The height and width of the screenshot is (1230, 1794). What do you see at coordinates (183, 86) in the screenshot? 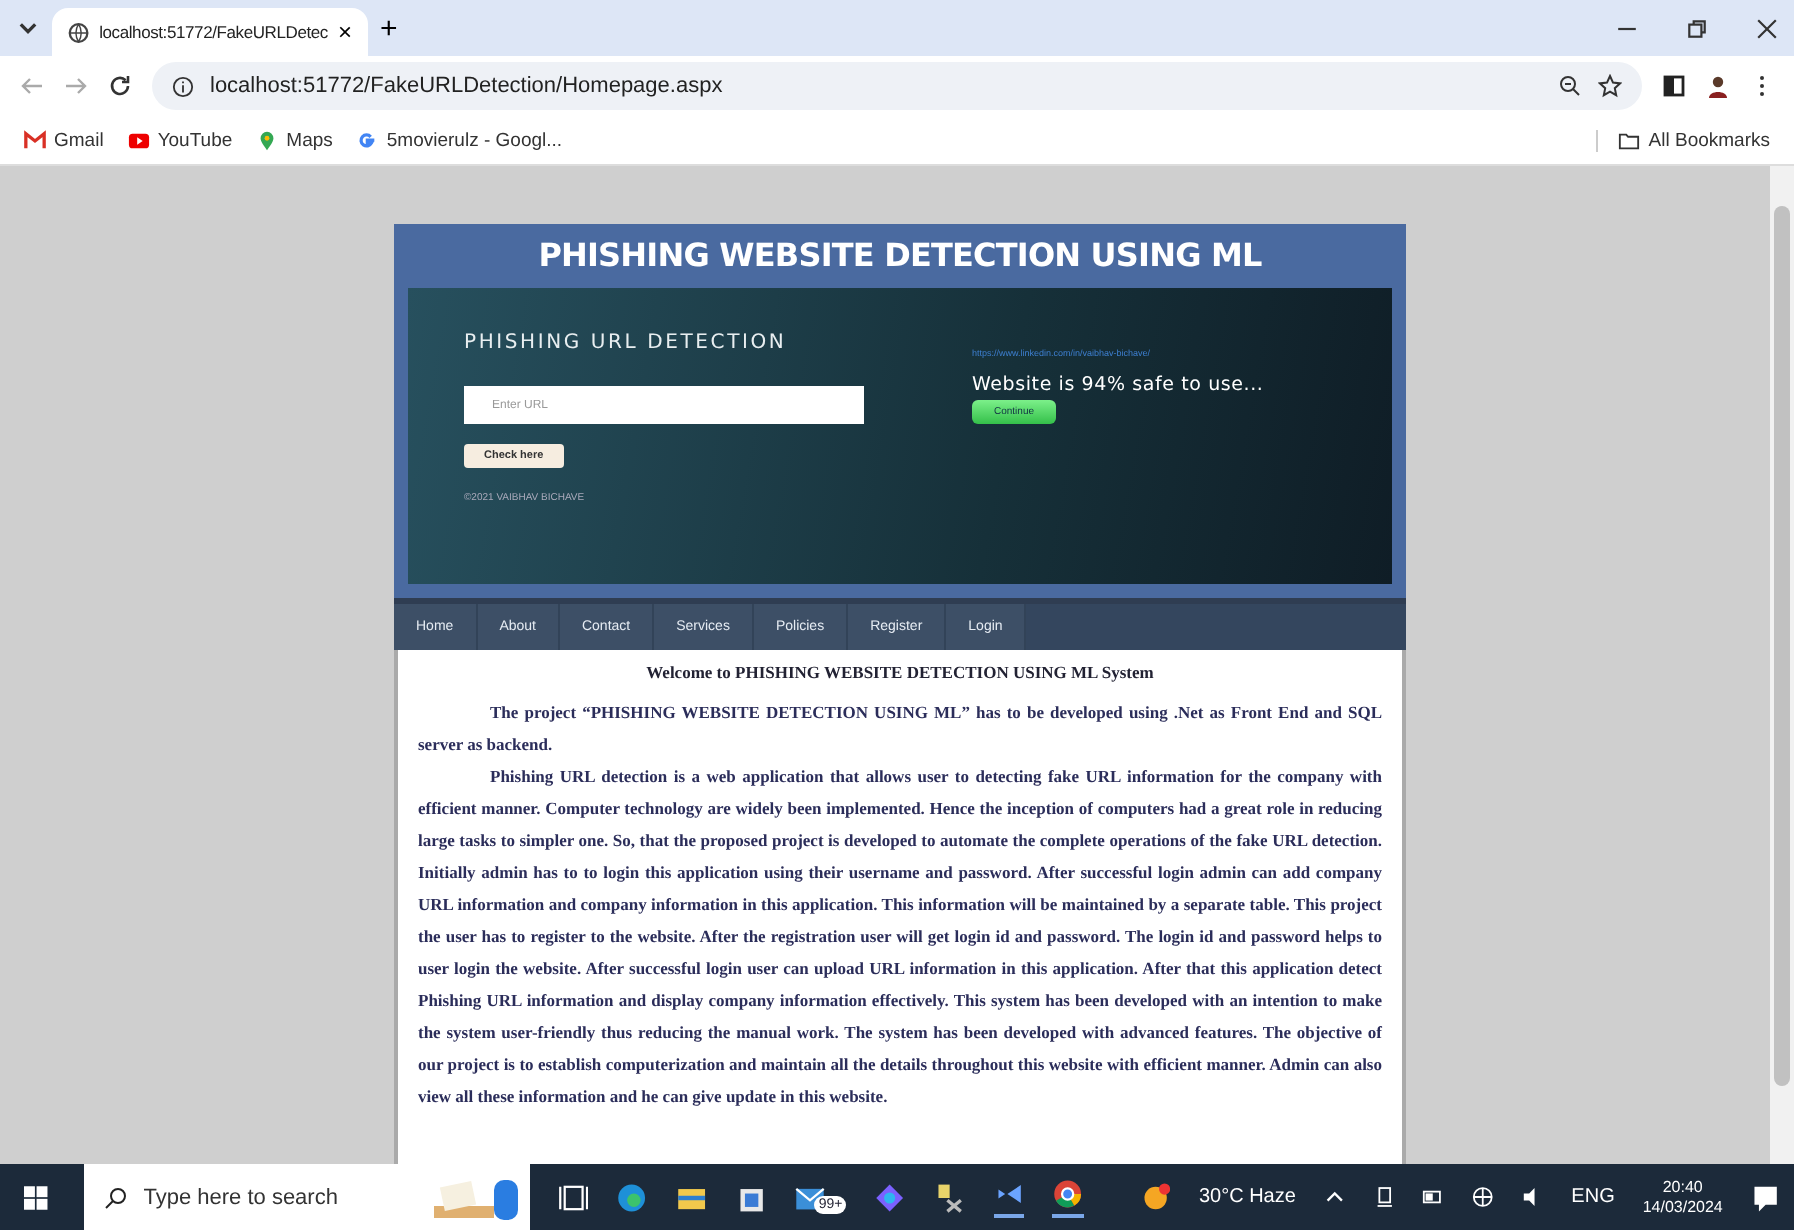
I see `info-icon` at bounding box center [183, 86].